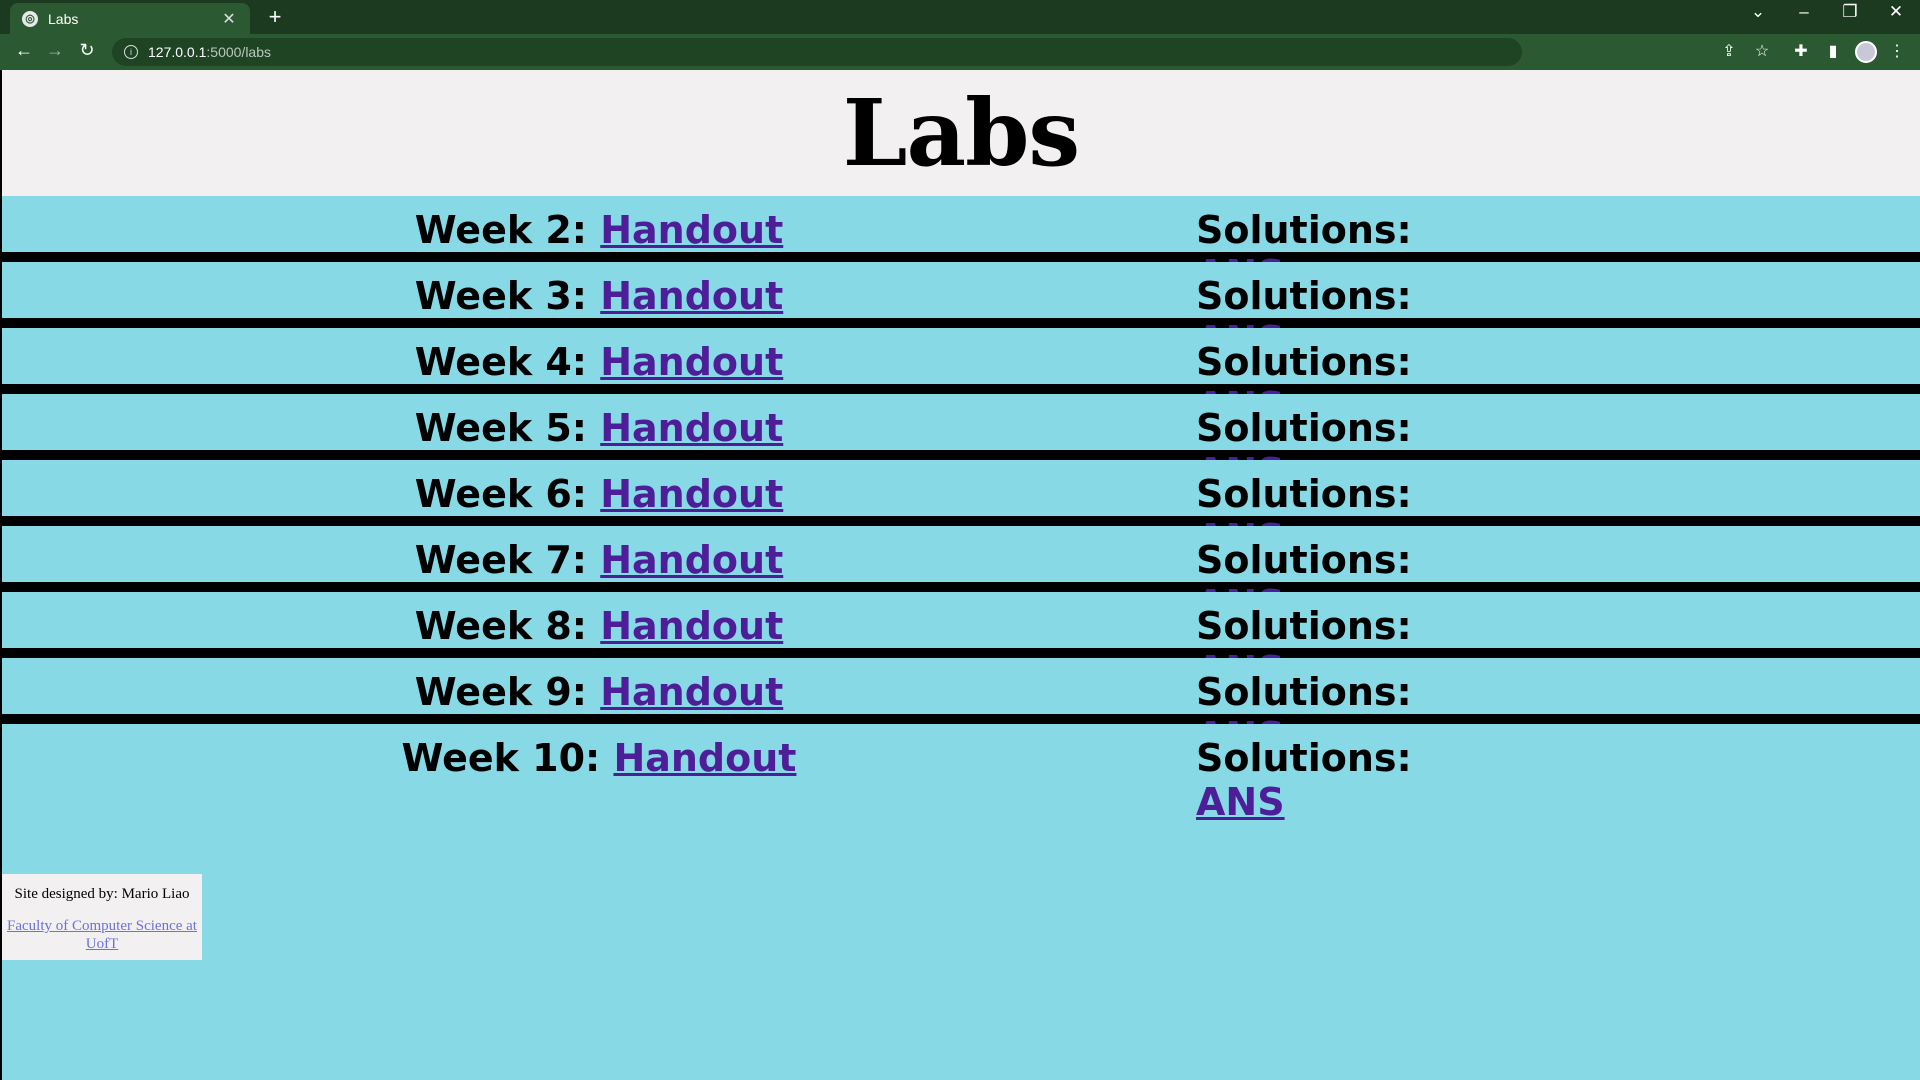 This screenshot has height=1080, width=1920. Describe the element at coordinates (1240, 802) in the screenshot. I see `ans-link: ANS` at that location.